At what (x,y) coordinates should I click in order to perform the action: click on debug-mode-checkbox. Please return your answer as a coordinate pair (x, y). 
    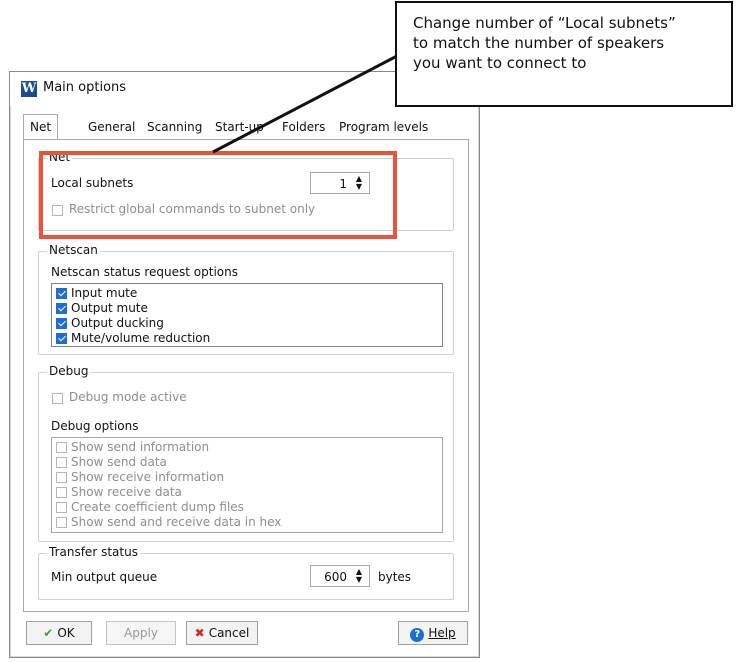
    Looking at the image, I should click on (57, 398).